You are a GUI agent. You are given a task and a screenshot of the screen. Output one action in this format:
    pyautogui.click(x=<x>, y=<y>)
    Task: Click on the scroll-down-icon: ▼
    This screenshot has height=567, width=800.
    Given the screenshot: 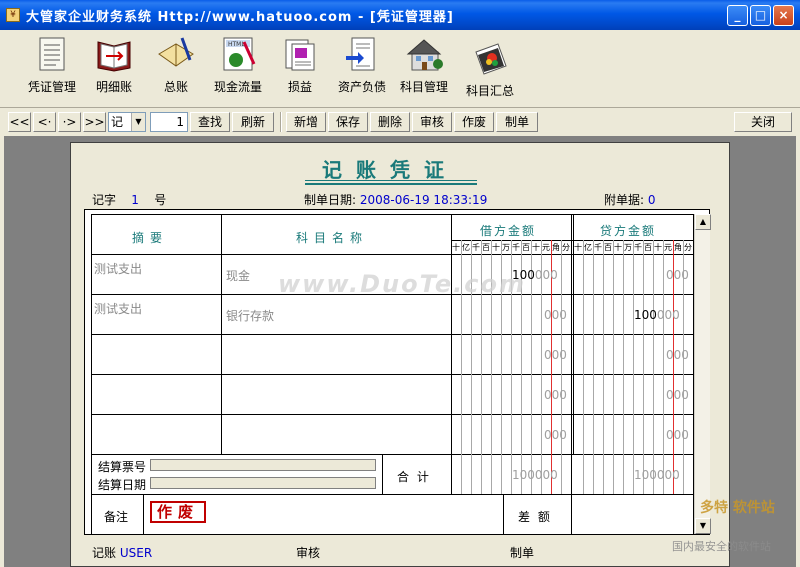 What is the action you would take?
    pyautogui.click(x=703, y=526)
    